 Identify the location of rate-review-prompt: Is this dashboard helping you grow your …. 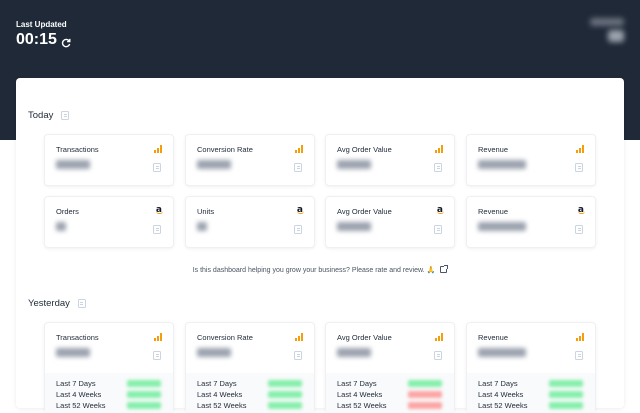
(320, 269).